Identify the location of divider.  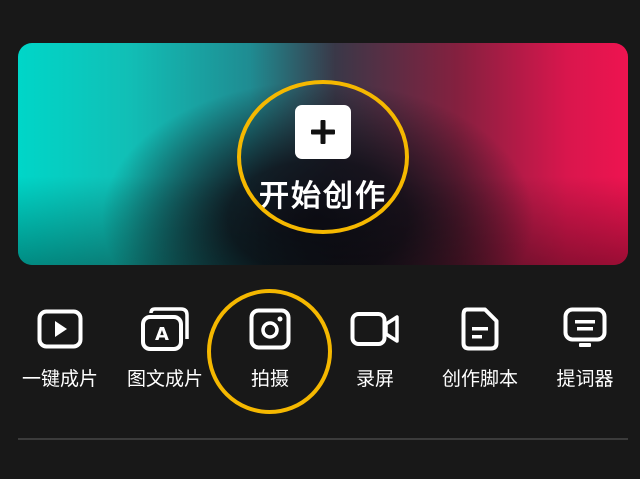
(323, 439).